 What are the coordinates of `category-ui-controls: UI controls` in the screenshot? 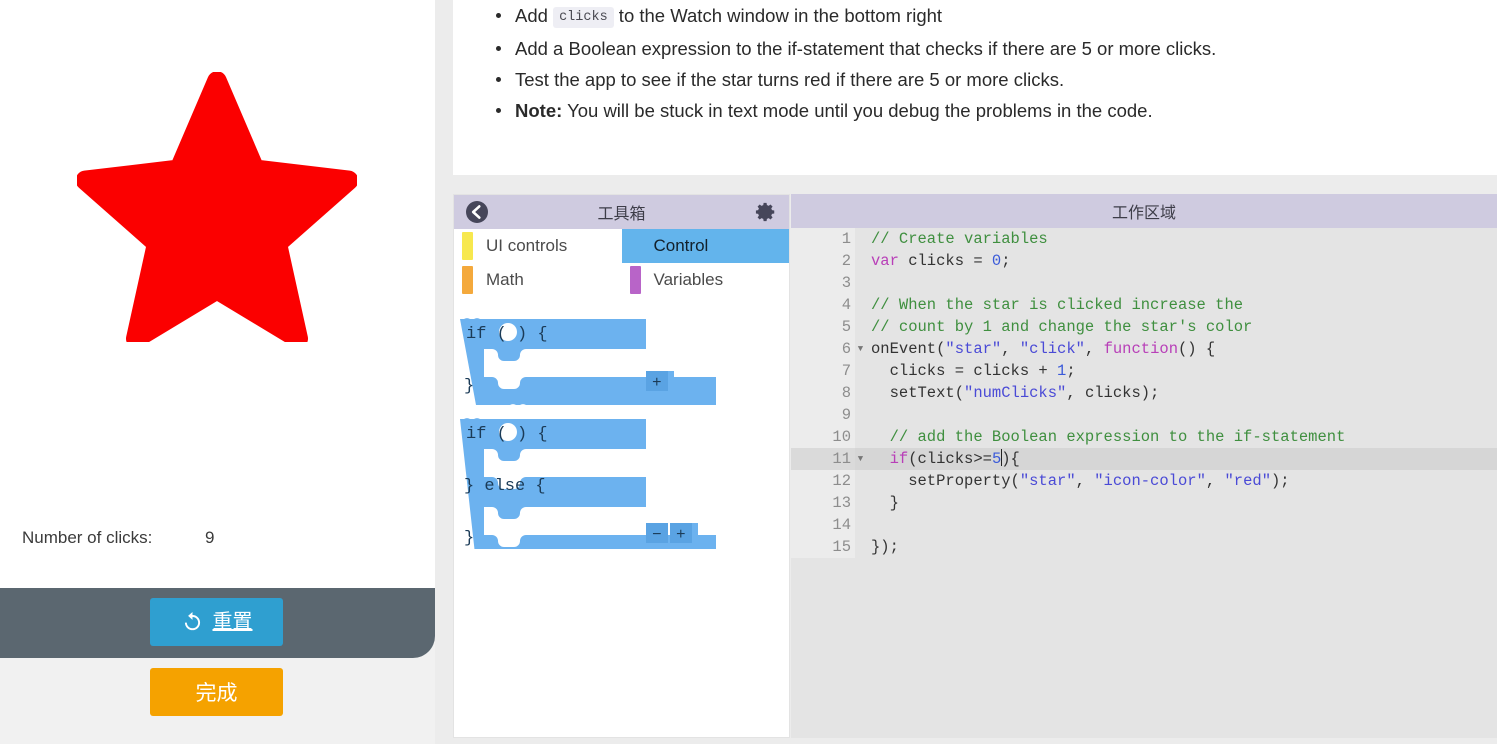 It's located at (538, 246).